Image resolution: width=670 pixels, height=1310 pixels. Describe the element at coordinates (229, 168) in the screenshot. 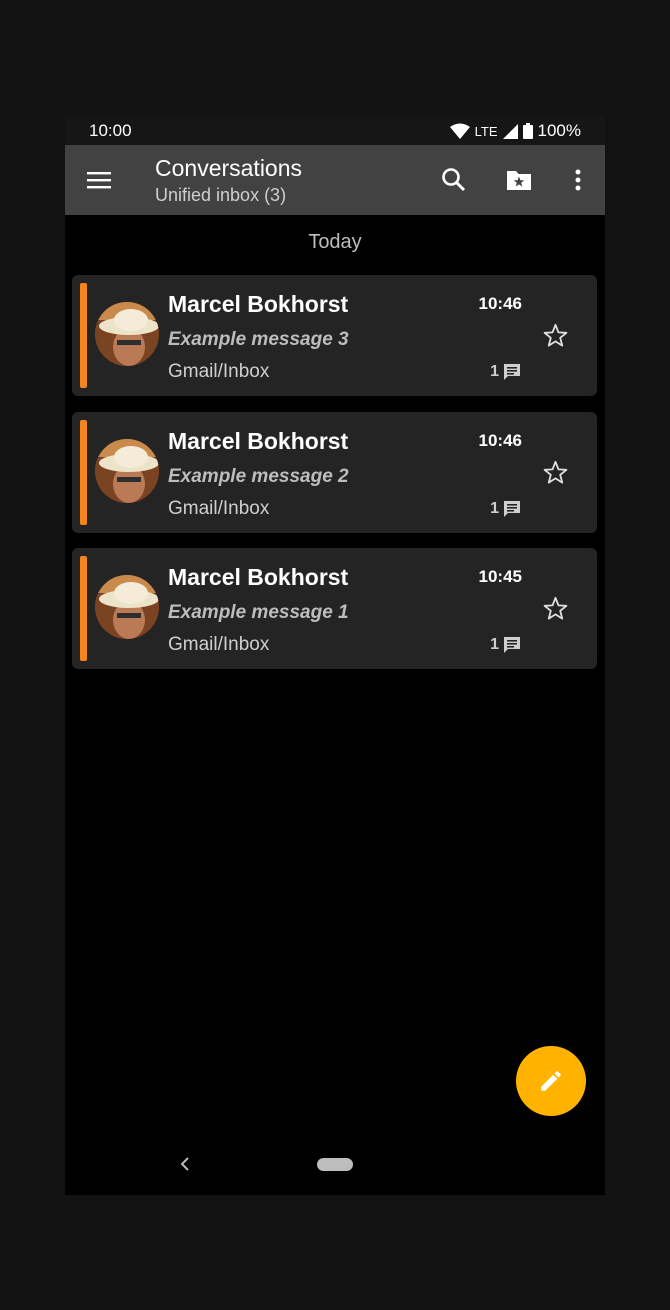

I see `page-title: Conversations` at that location.